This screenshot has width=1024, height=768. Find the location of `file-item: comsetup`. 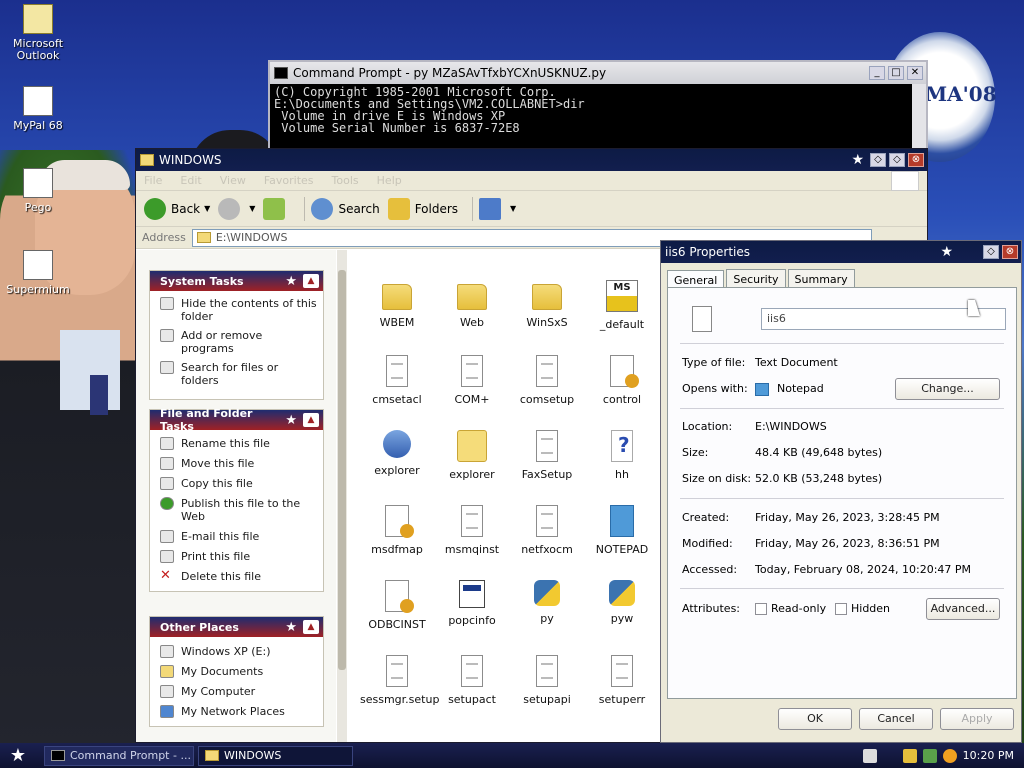

file-item: comsetup is located at coordinates (547, 380).